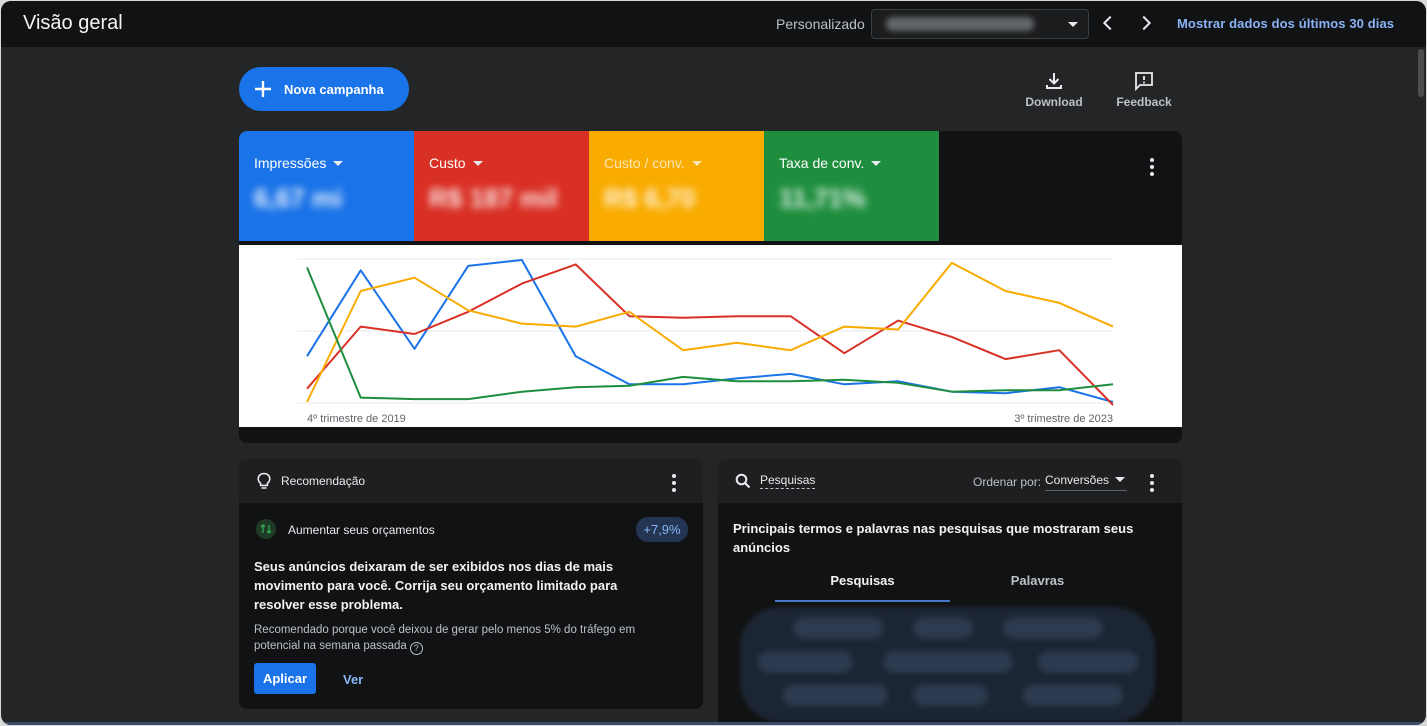 This screenshot has height=726, width=1427. I want to click on recommendation-title: Recomendação, so click(323, 481).